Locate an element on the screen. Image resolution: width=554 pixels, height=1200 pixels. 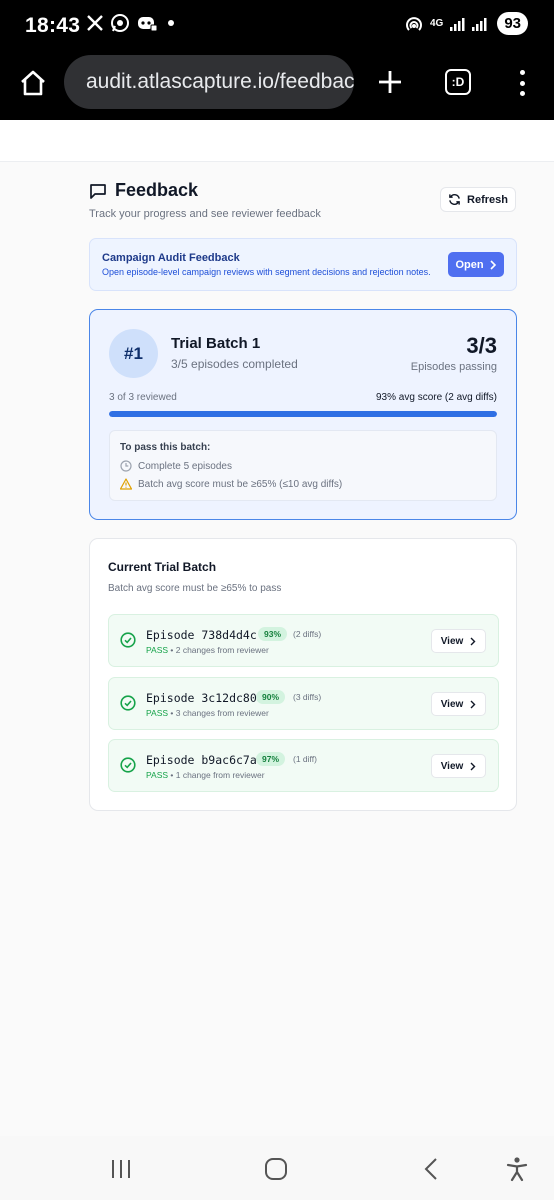
recent-apps-icon is located at coordinates (121, 1169).